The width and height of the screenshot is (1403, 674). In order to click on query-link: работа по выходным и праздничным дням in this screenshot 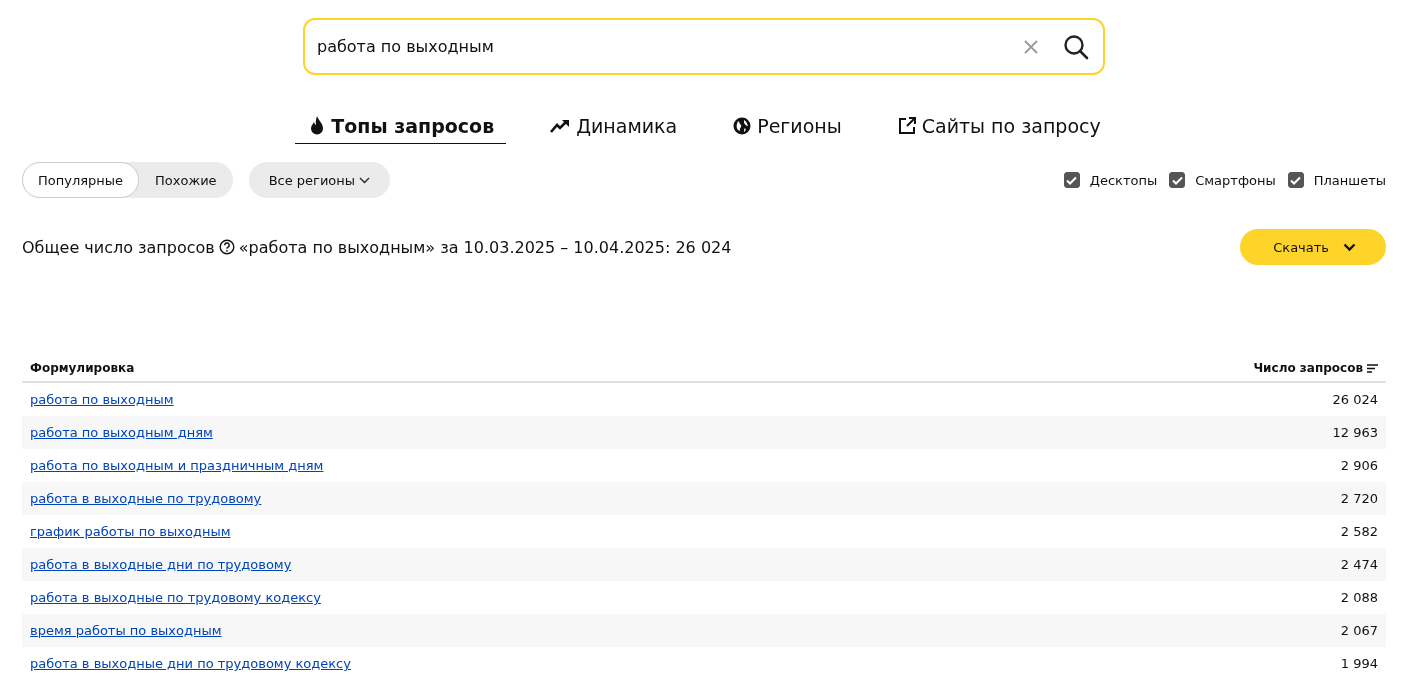, I will do `click(177, 465)`.